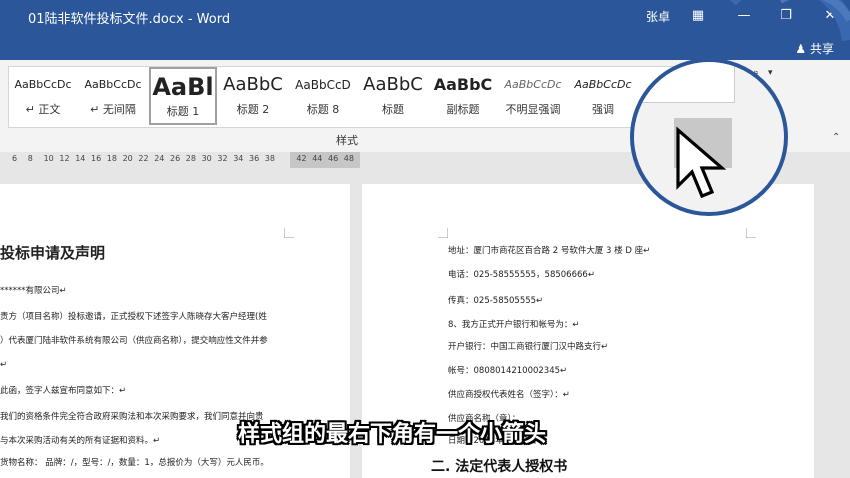 The width and height of the screenshot is (850, 478). I want to click on magnifier-overlay, so click(709, 137).